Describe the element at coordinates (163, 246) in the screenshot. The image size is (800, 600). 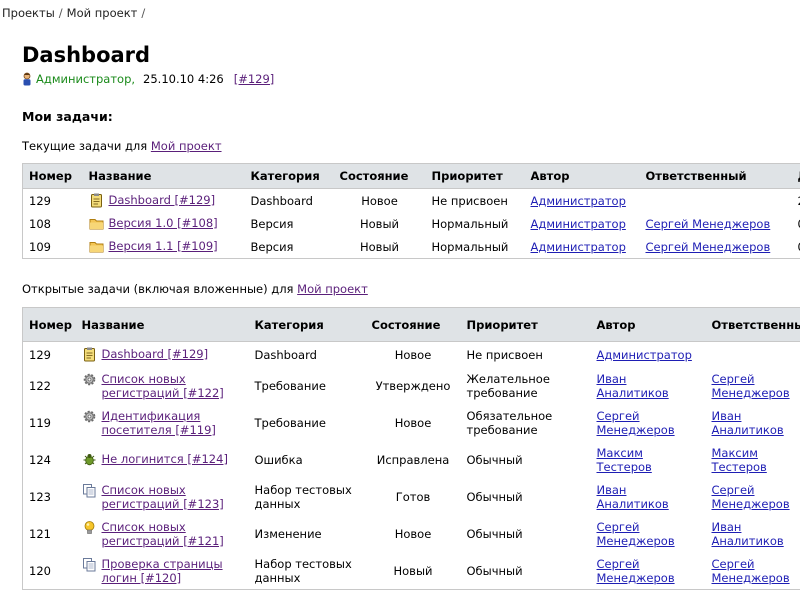
I see `issue-link: Версия 1.1 [#109]` at that location.